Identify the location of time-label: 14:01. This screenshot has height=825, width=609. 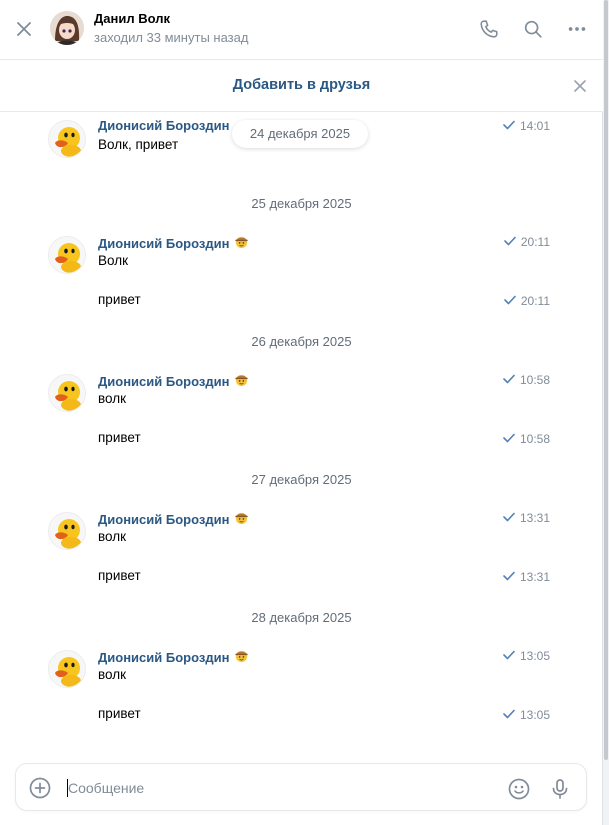
(534, 126).